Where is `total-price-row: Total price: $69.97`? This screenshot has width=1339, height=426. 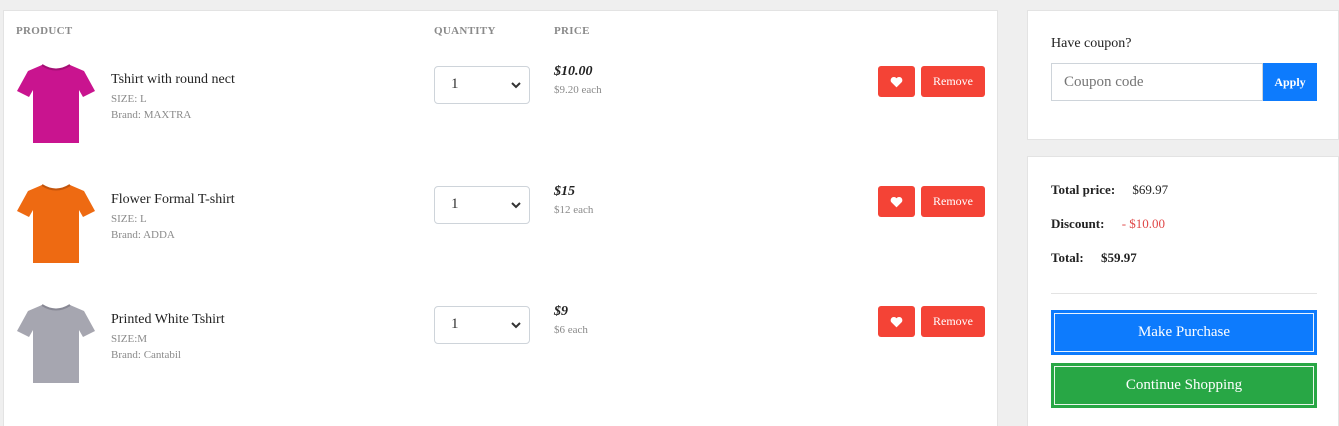 total-price-row: Total price: $69.97 is located at coordinates (1109, 190).